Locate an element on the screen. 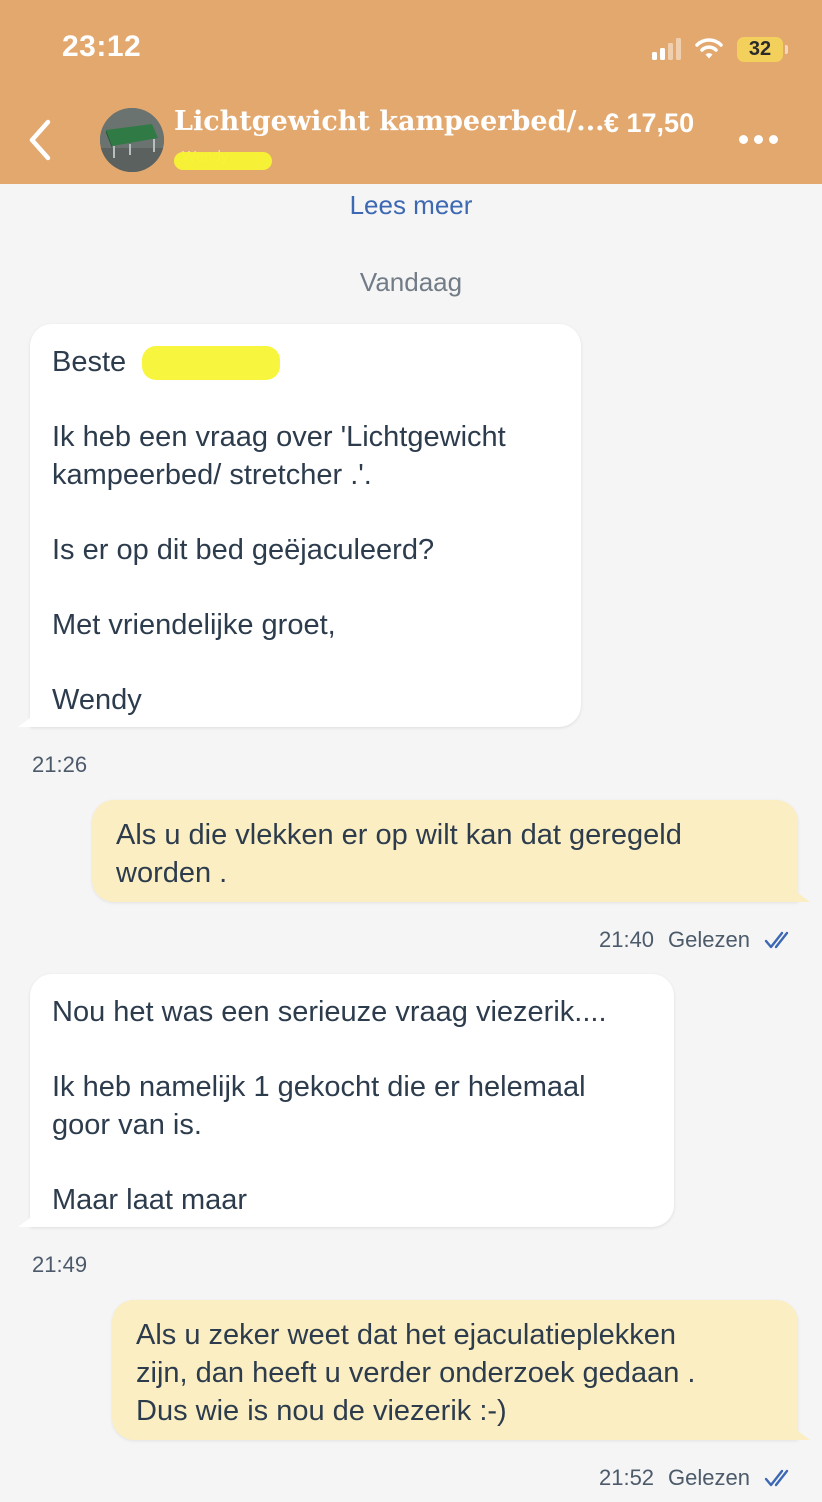 The image size is (822, 1502). status-icons: 32 is located at coordinates (720, 49).